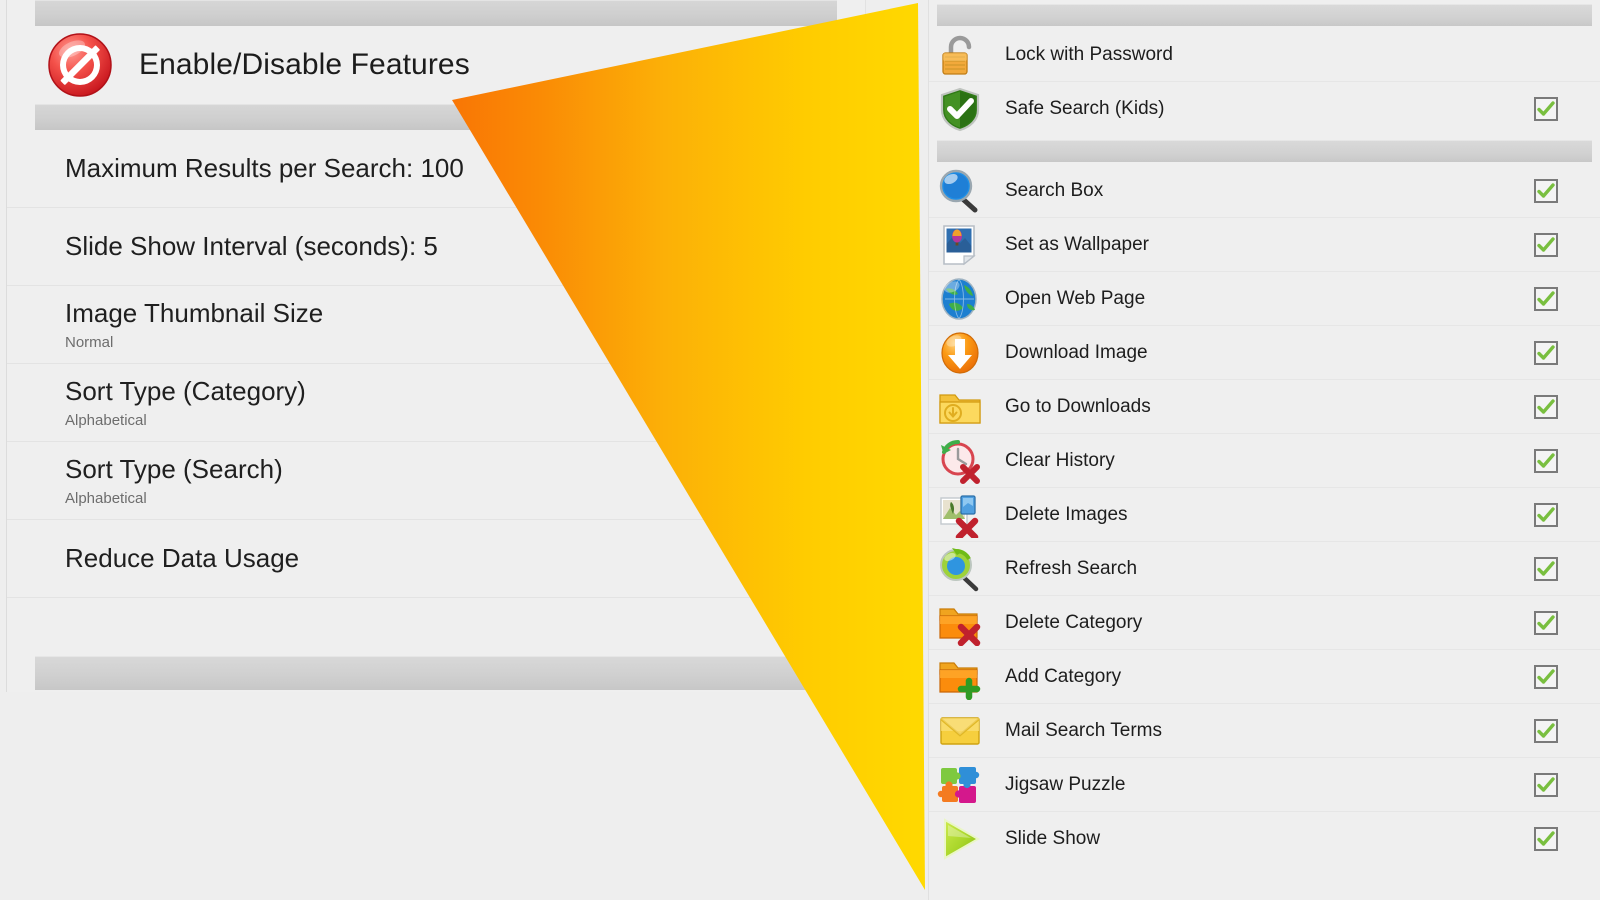  Describe the element at coordinates (960, 839) in the screenshot. I see `play-triangle-icon` at that location.